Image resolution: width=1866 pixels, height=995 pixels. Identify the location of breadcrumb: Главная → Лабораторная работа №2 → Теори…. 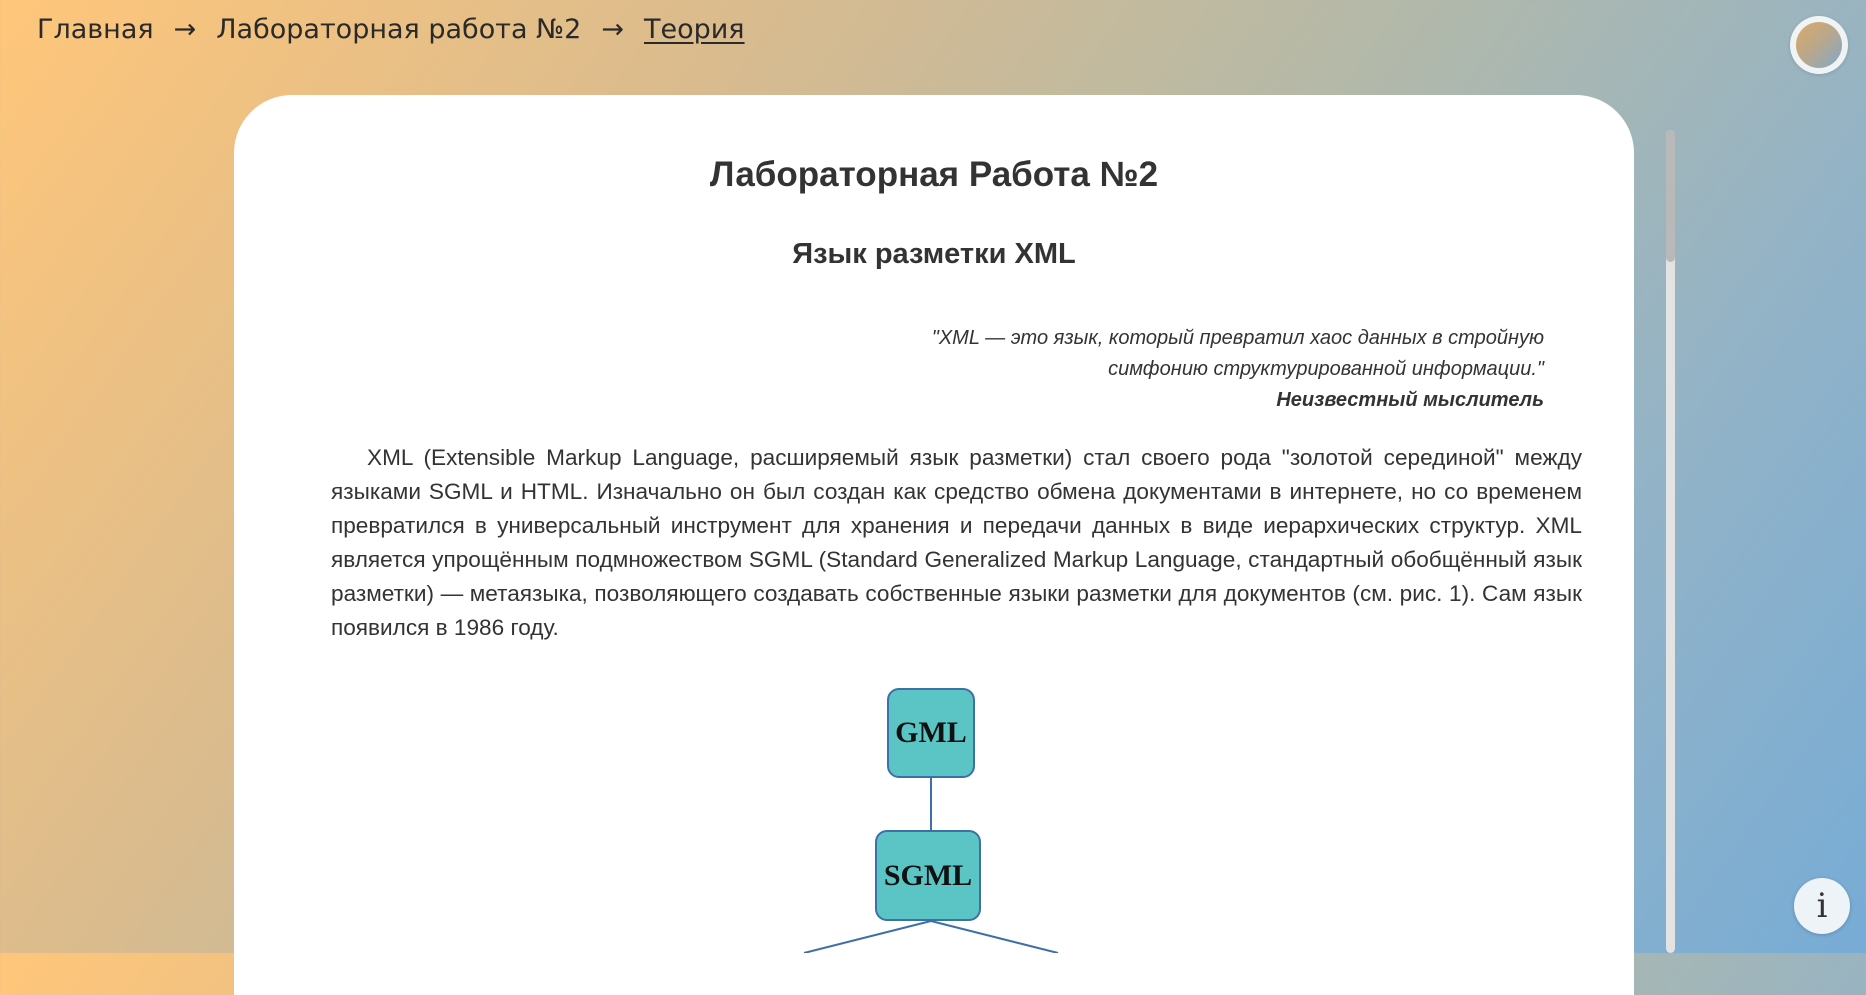
(391, 29).